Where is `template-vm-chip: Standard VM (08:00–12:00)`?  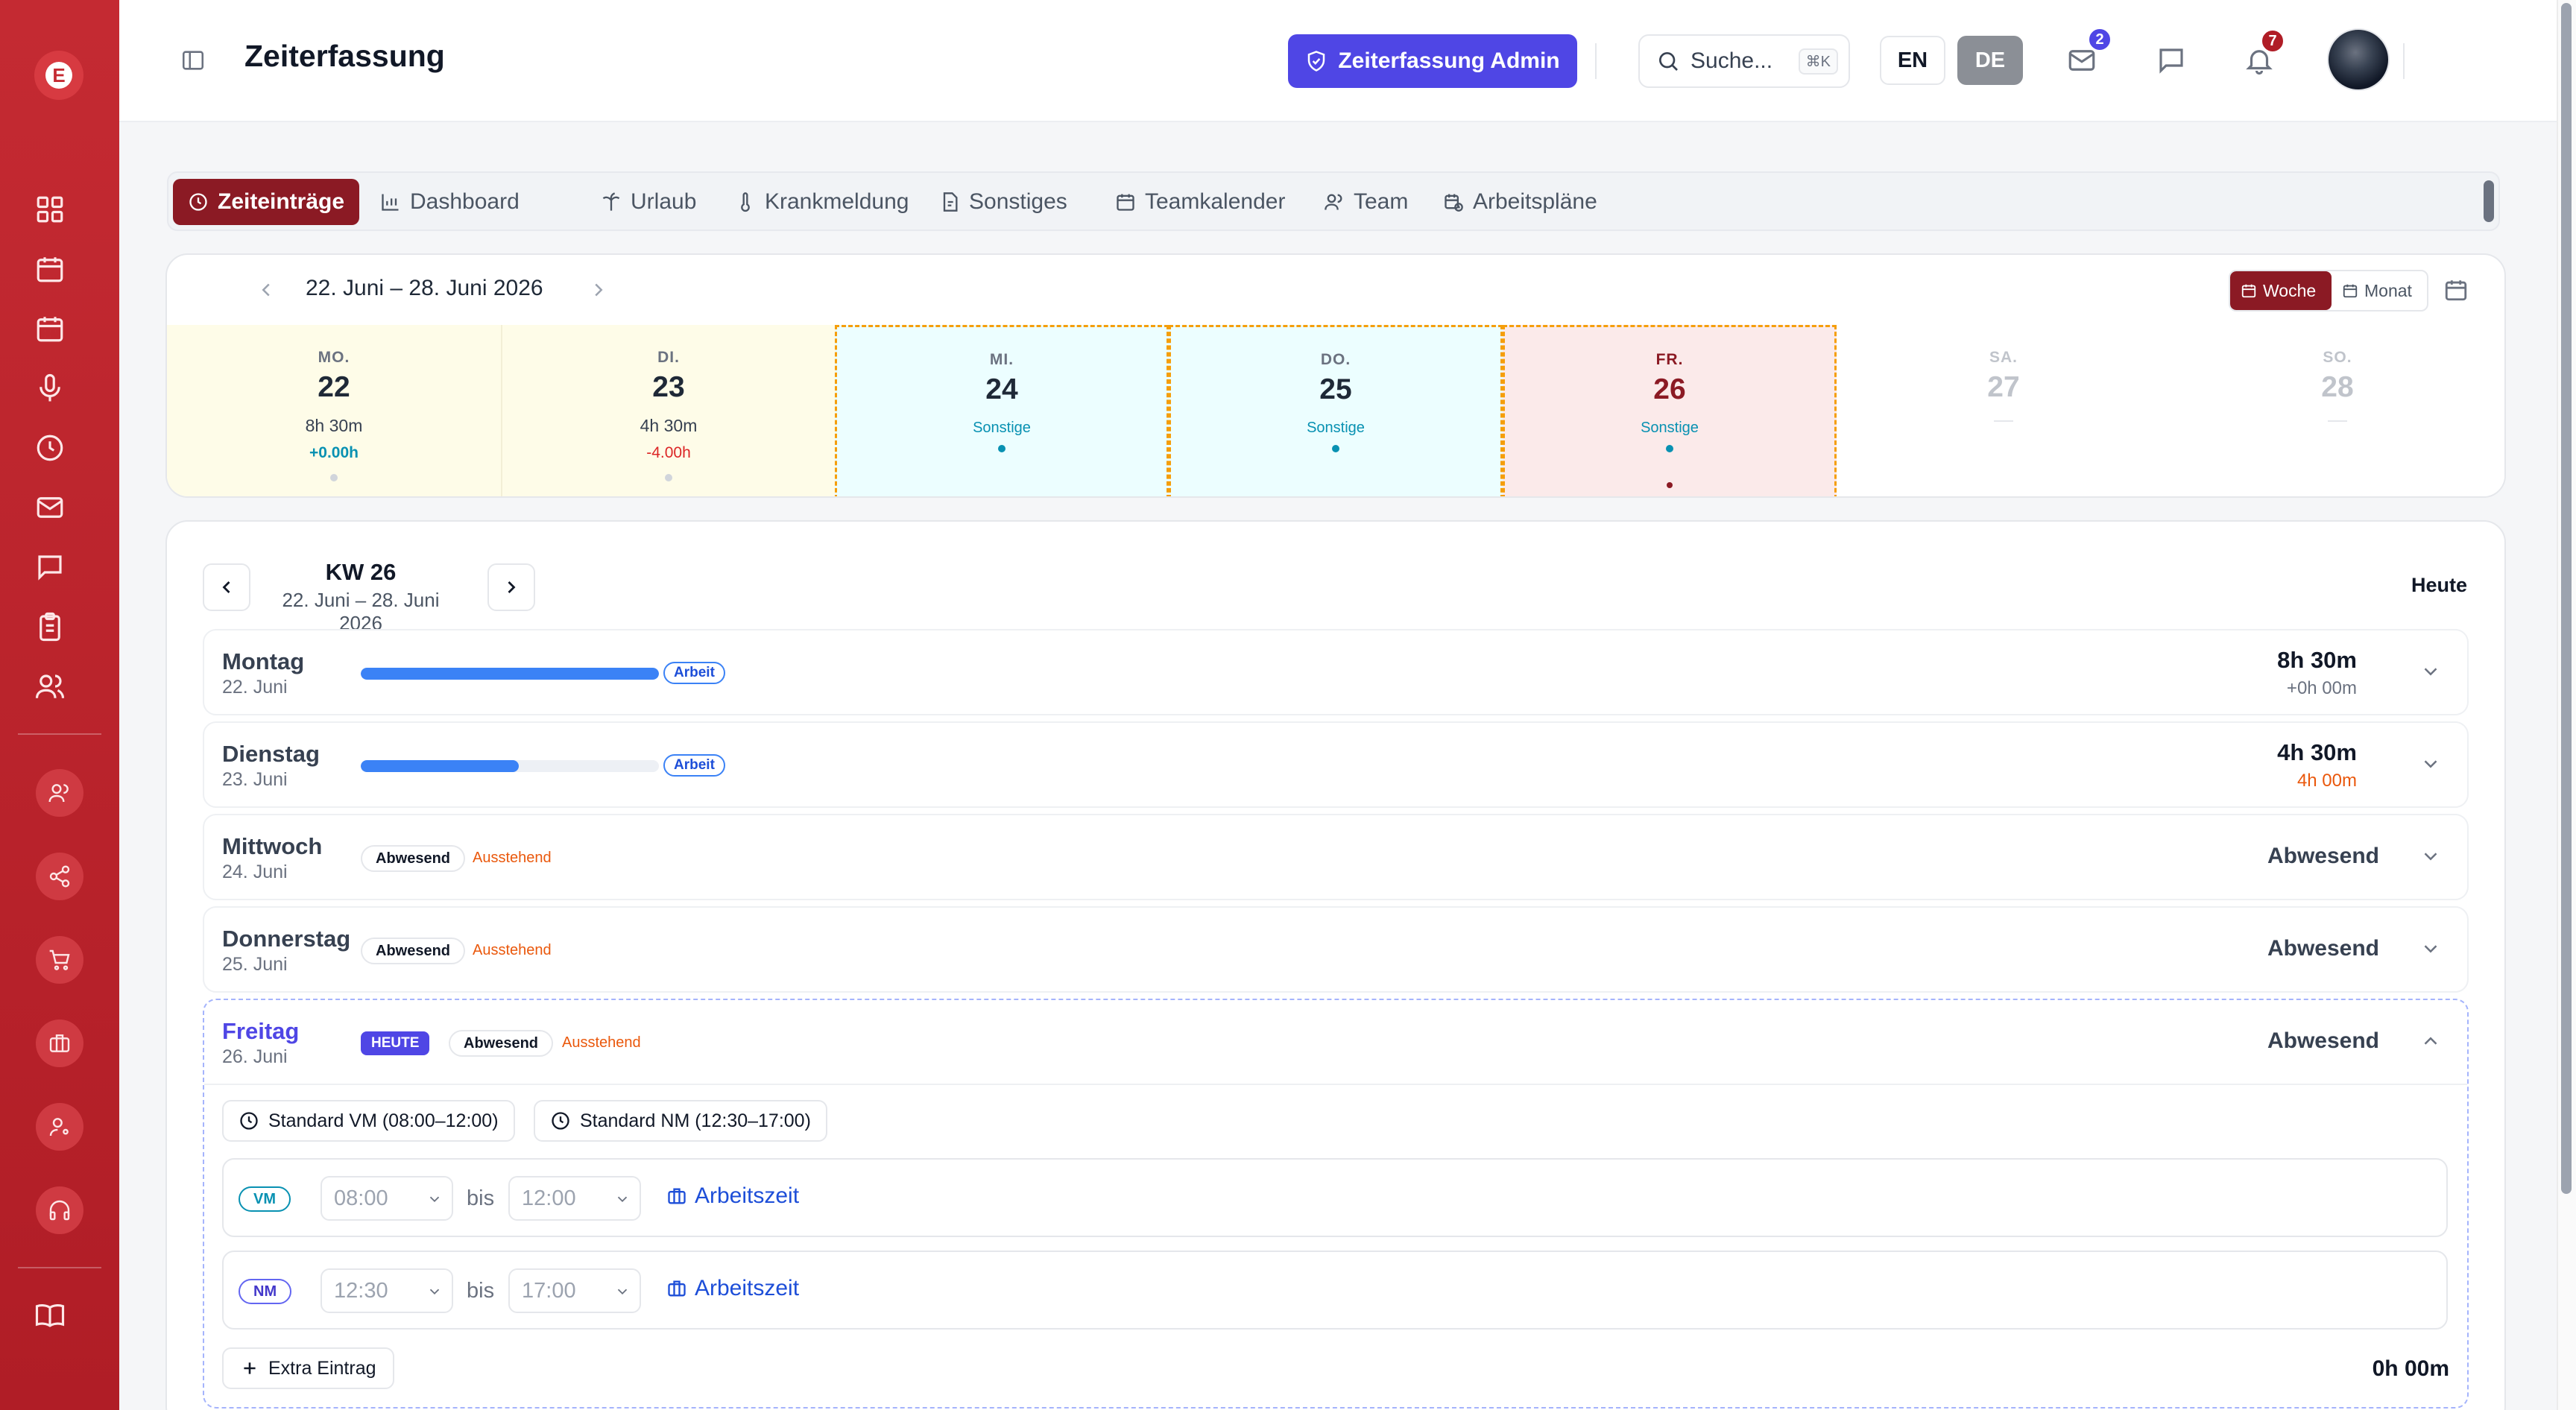 template-vm-chip: Standard VM (08:00–12:00) is located at coordinates (368, 1121).